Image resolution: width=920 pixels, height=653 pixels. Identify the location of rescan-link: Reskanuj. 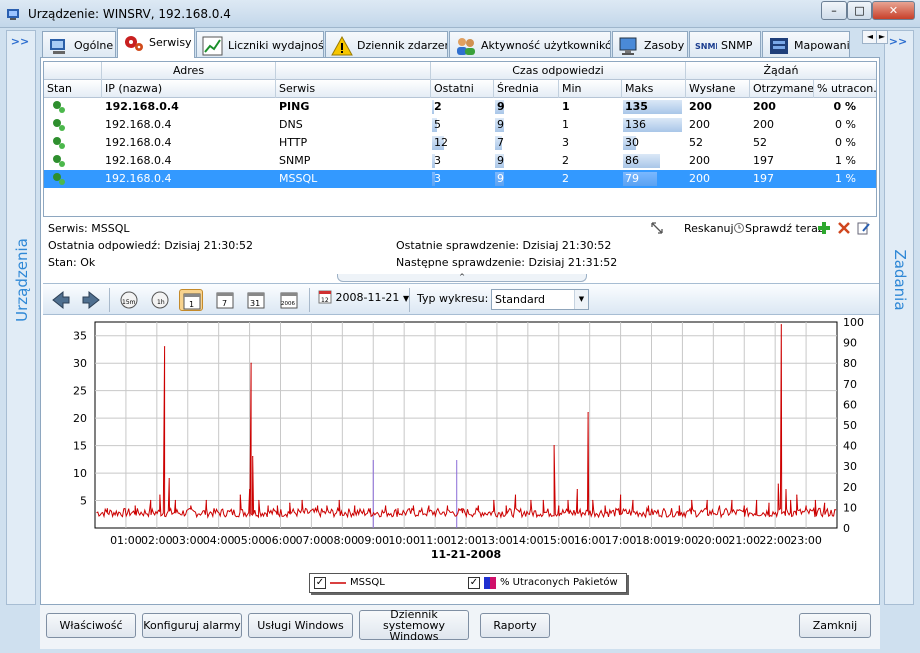
(709, 228).